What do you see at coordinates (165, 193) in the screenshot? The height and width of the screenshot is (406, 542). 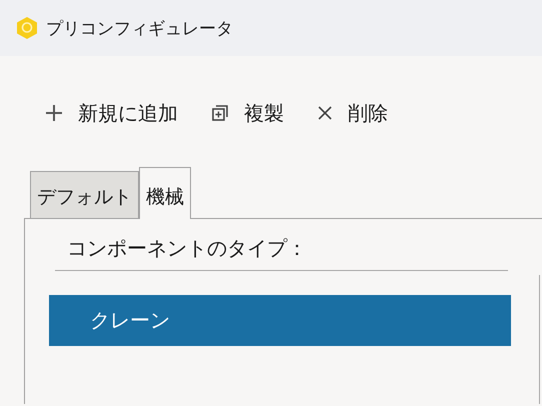 I see `tab: 機械` at bounding box center [165, 193].